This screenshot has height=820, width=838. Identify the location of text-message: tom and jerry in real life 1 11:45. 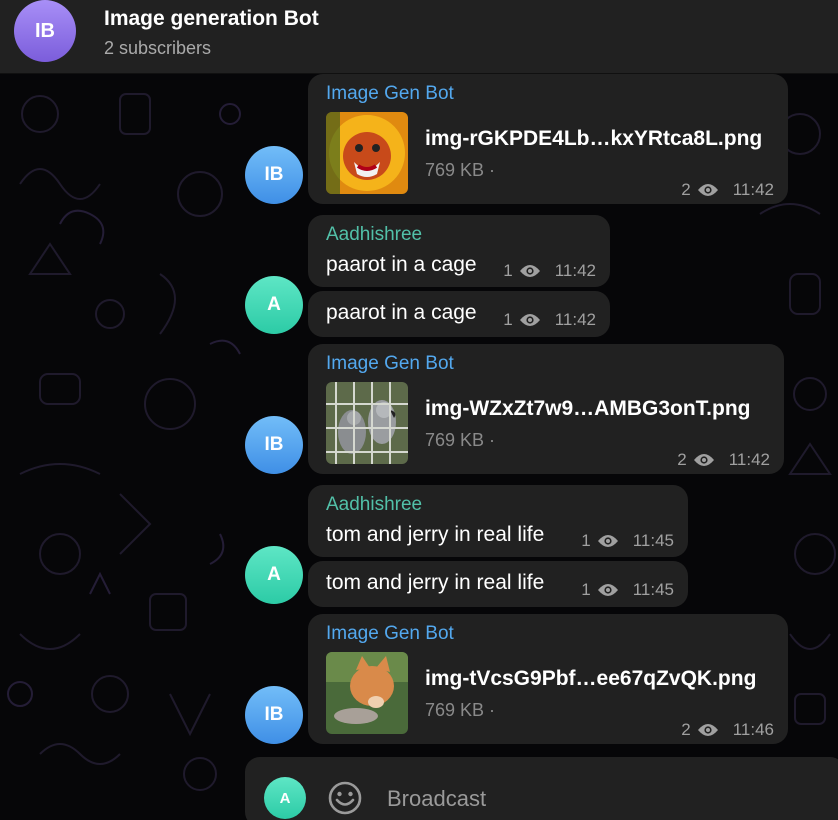
(498, 584).